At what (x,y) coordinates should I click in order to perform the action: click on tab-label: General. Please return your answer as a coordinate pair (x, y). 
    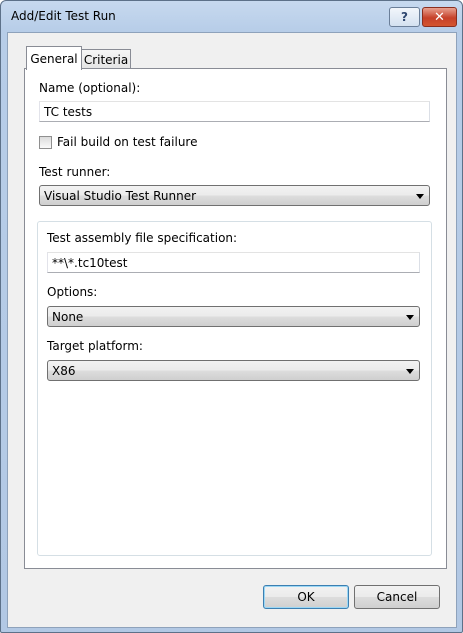
    Looking at the image, I should click on (54, 58).